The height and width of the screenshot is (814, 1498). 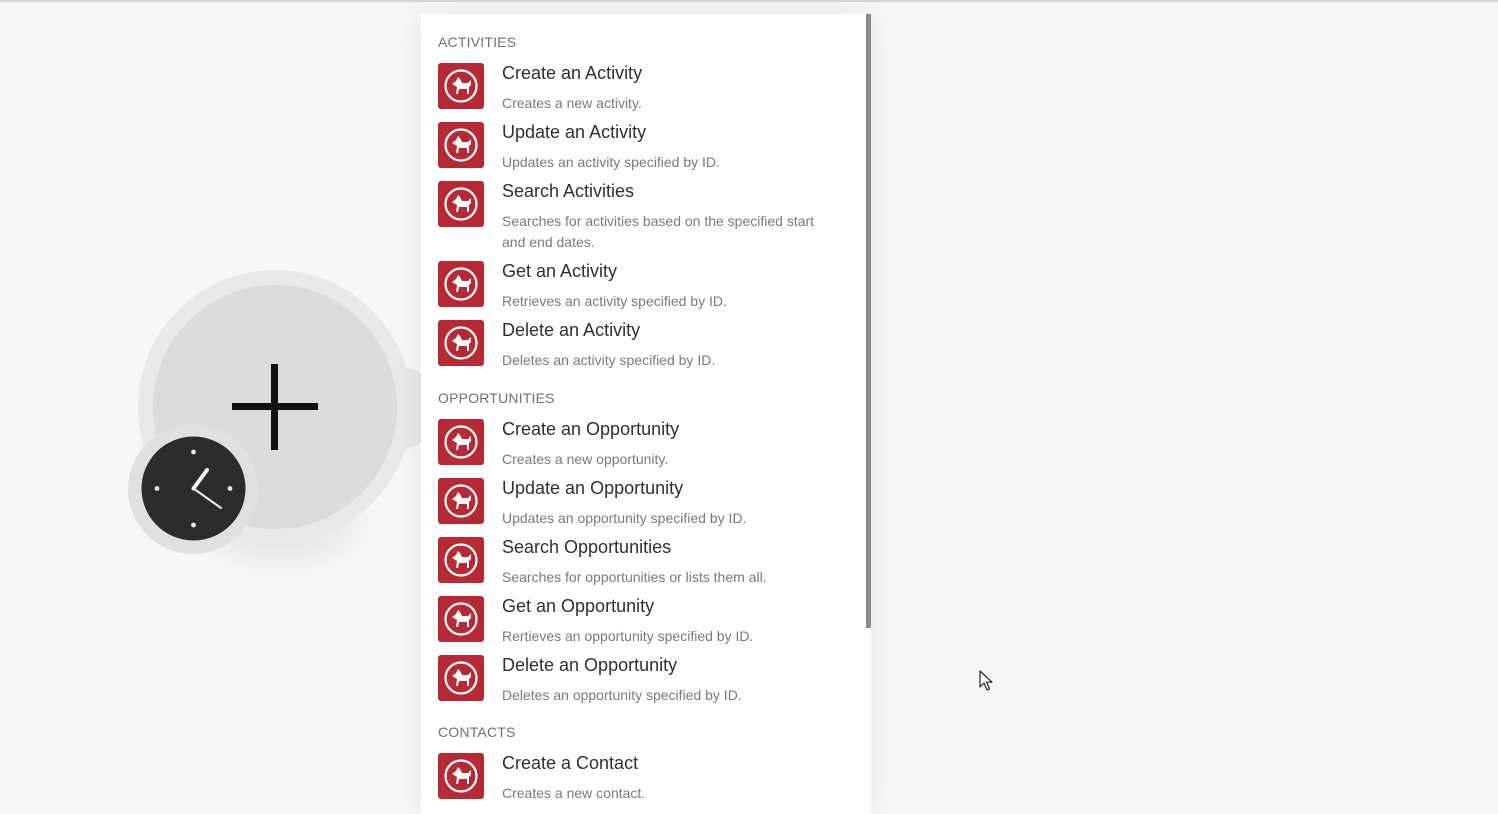 I want to click on menu-item-title: Create an Opportunity, so click(x=591, y=429).